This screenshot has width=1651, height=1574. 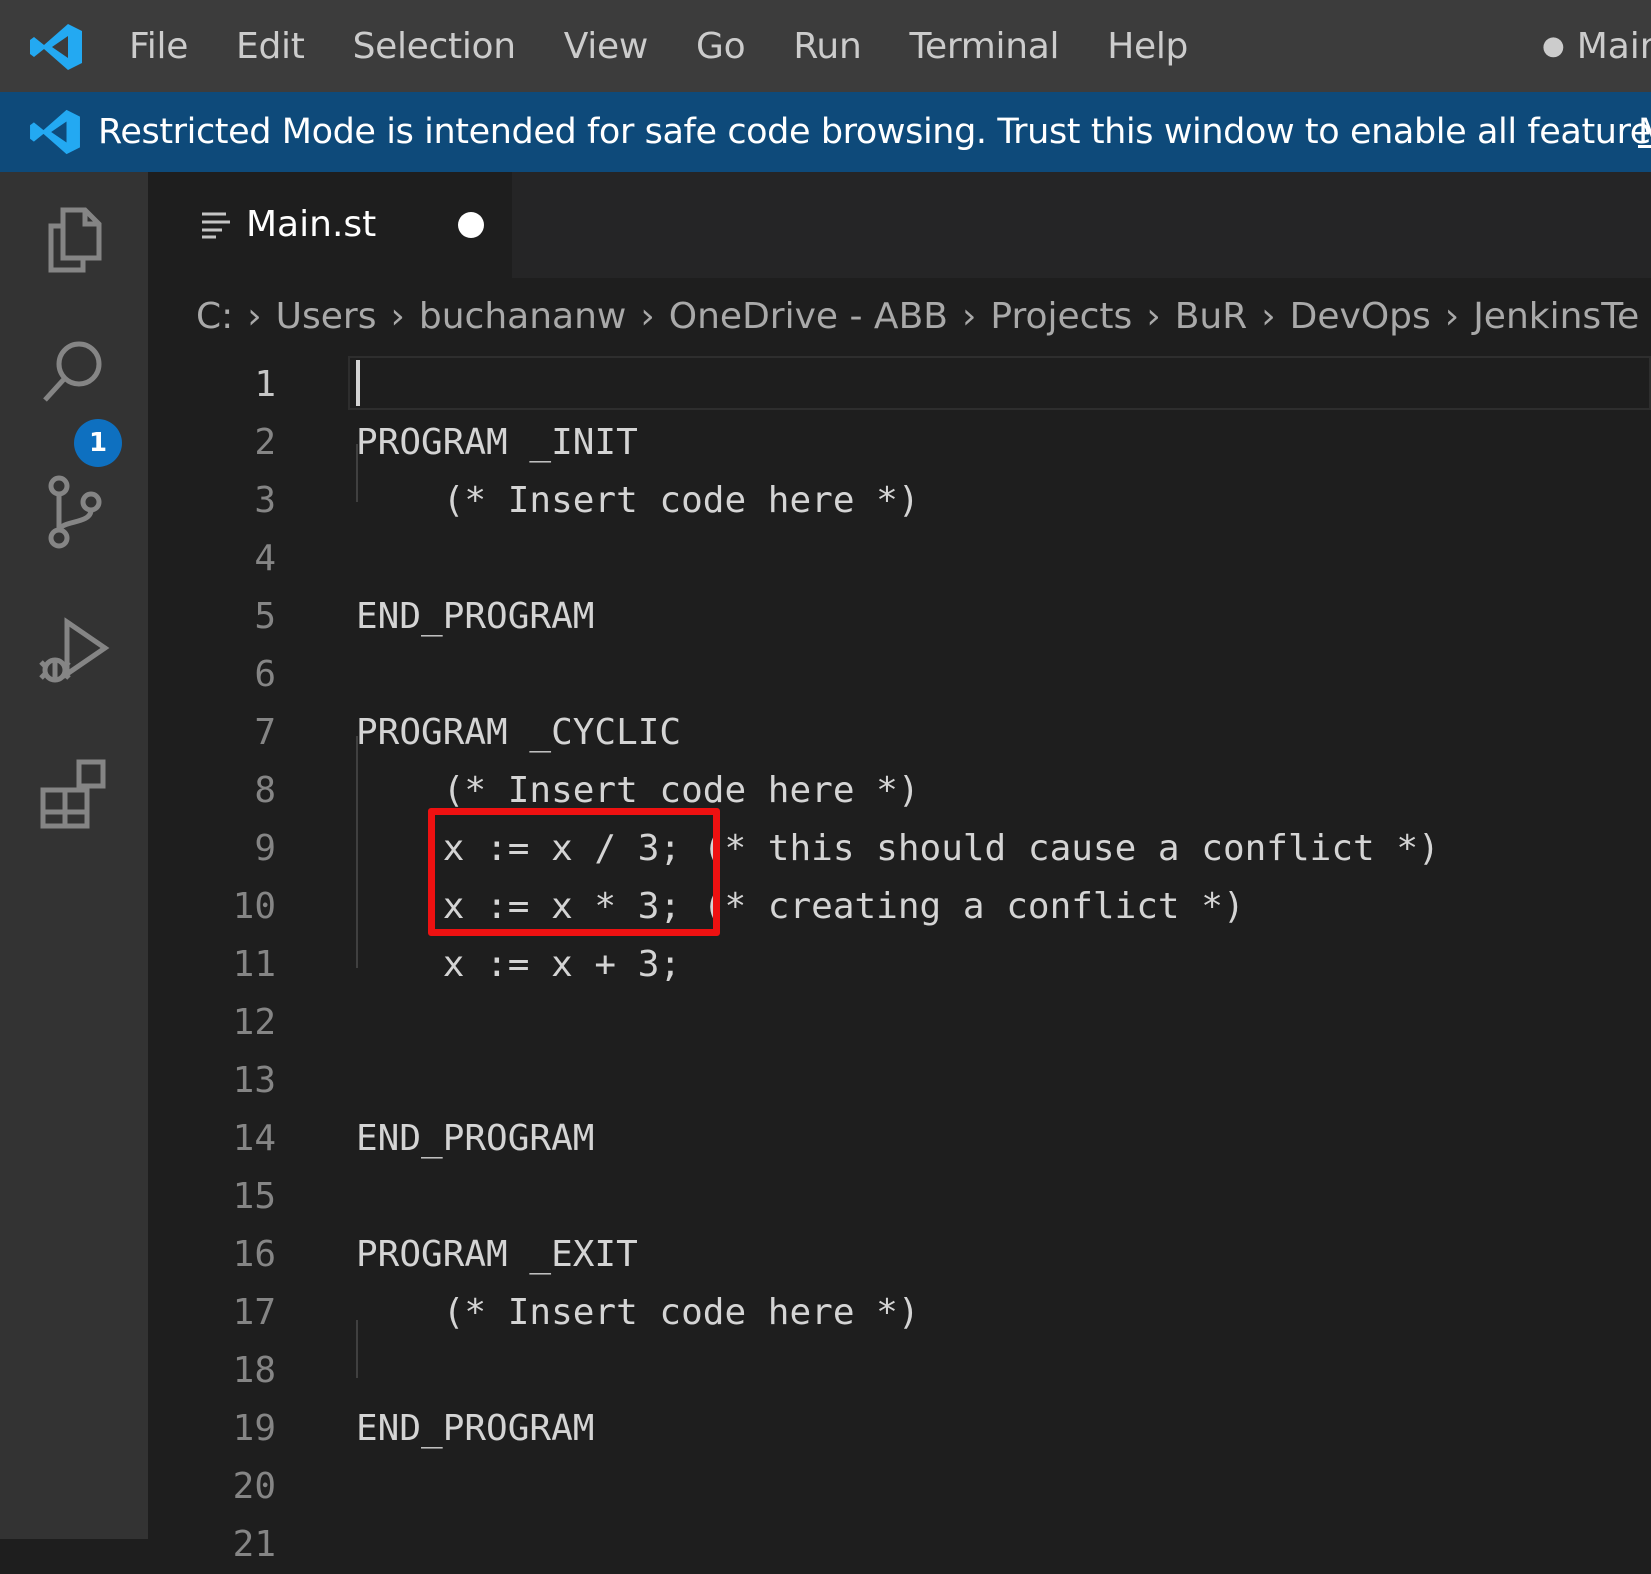 I want to click on code-line: 8 (* Insert code here *), so click(x=899, y=791).